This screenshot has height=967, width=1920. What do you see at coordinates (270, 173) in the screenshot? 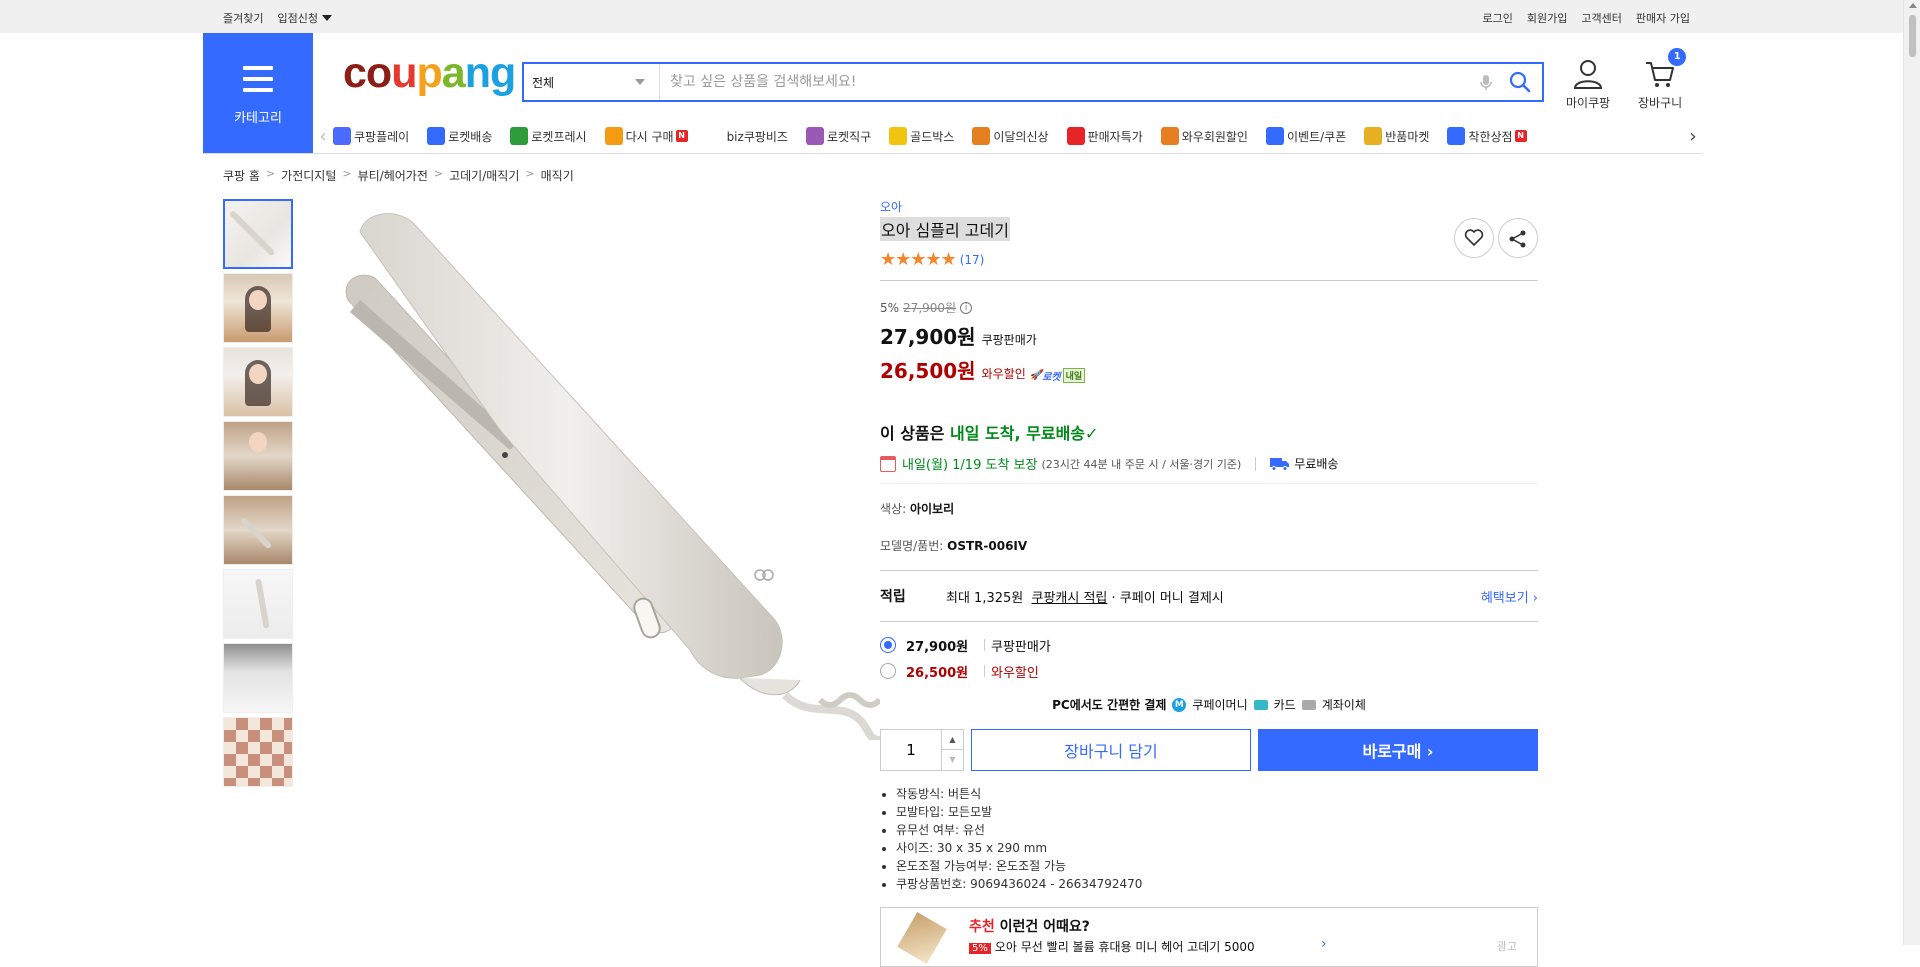
I see `chevron-right-icon: >` at bounding box center [270, 173].